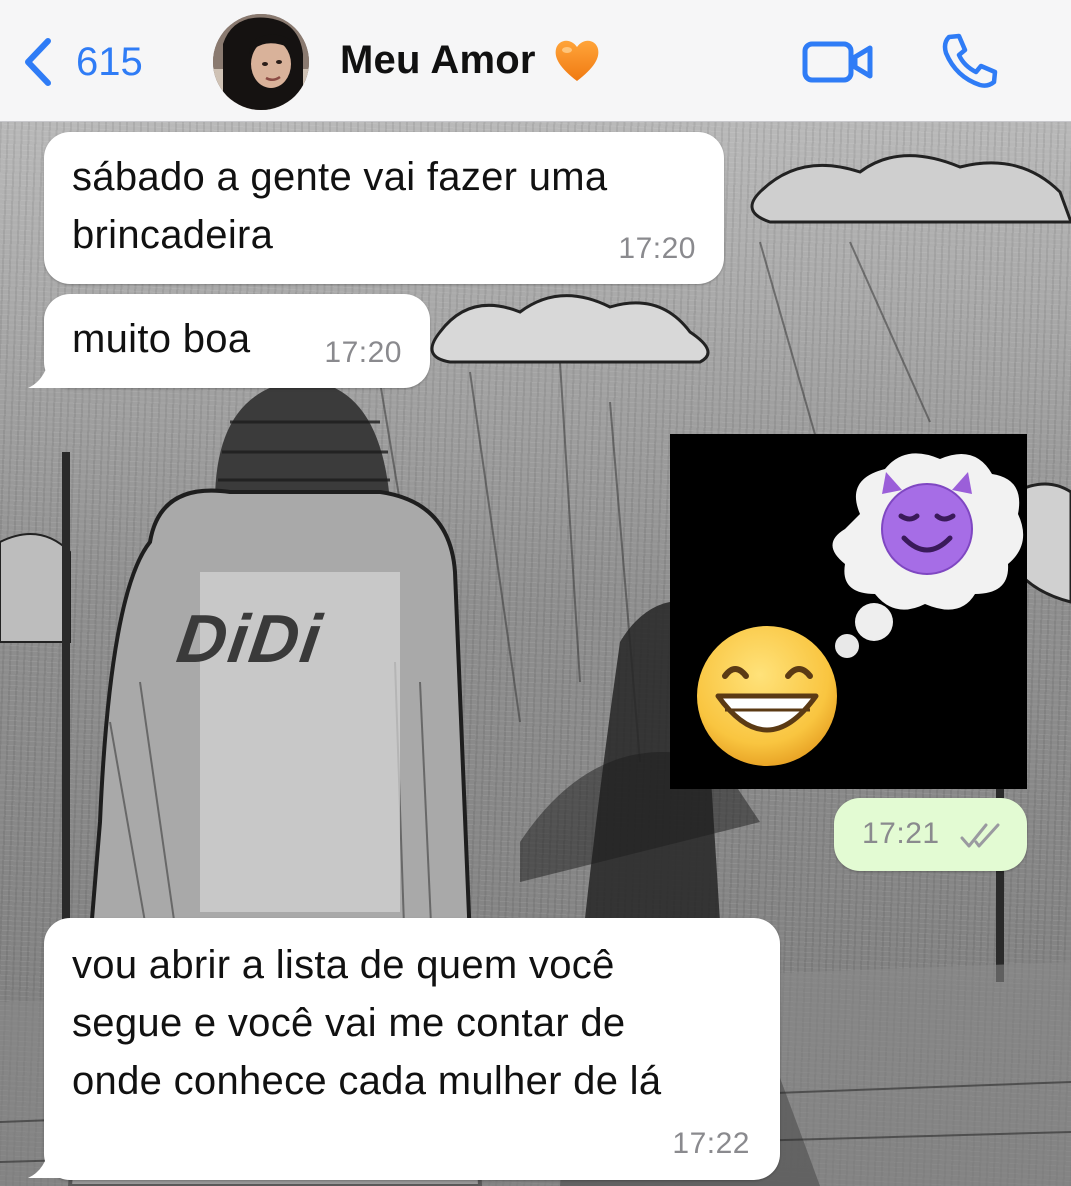 The image size is (1071, 1186). Describe the element at coordinates (38, 62) in the screenshot. I see `chevron-left-icon` at that location.